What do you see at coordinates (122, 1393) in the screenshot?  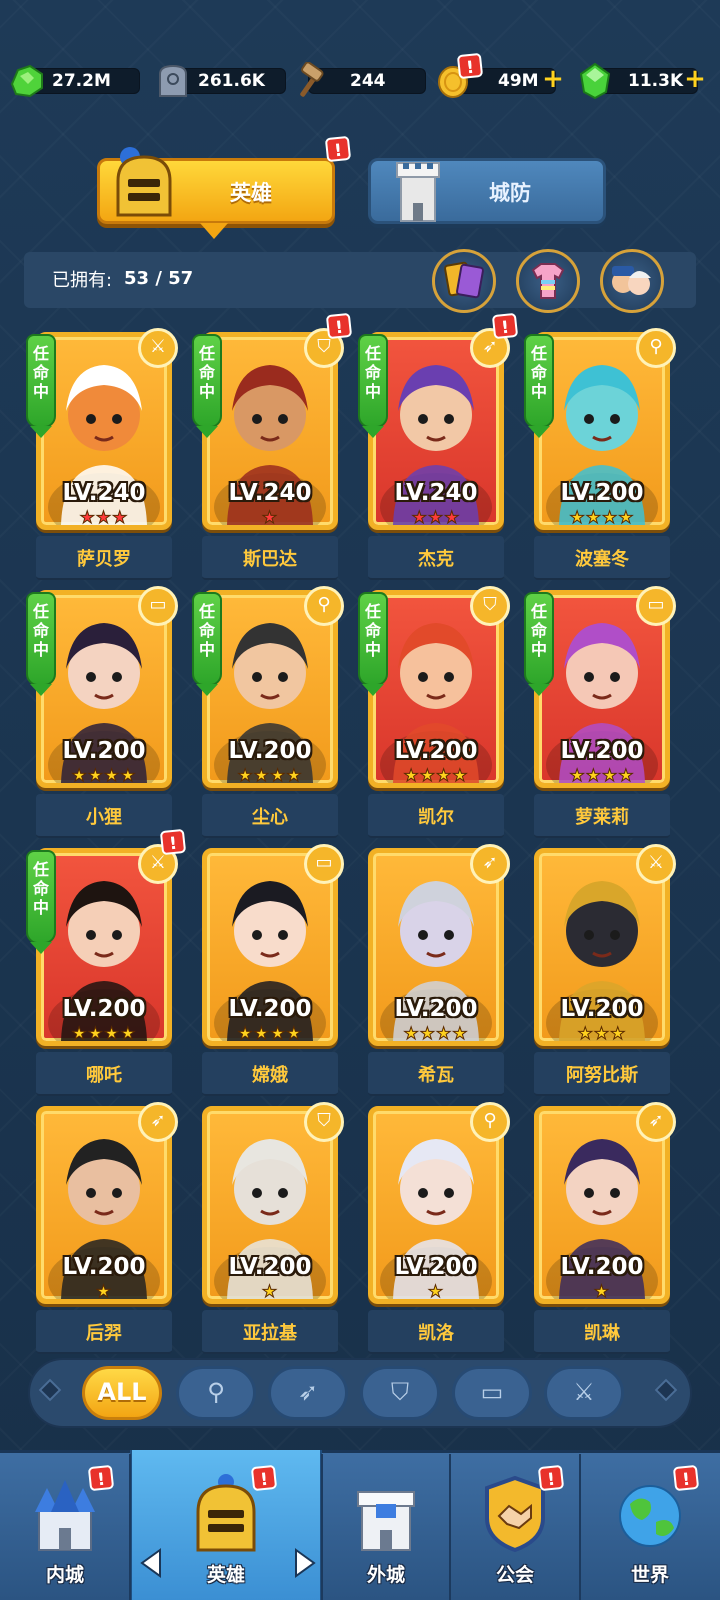 I see `filter-all-button: ALL` at bounding box center [122, 1393].